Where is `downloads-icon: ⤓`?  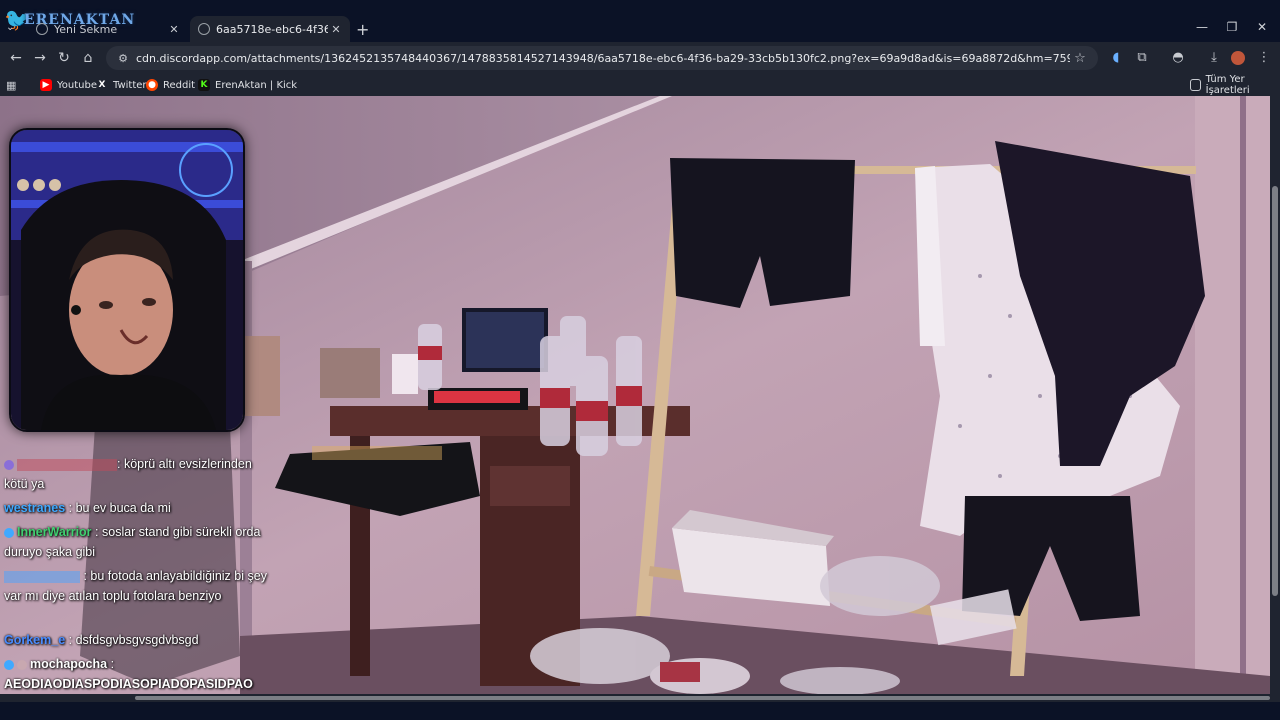 downloads-icon: ⤓ is located at coordinates (1214, 58).